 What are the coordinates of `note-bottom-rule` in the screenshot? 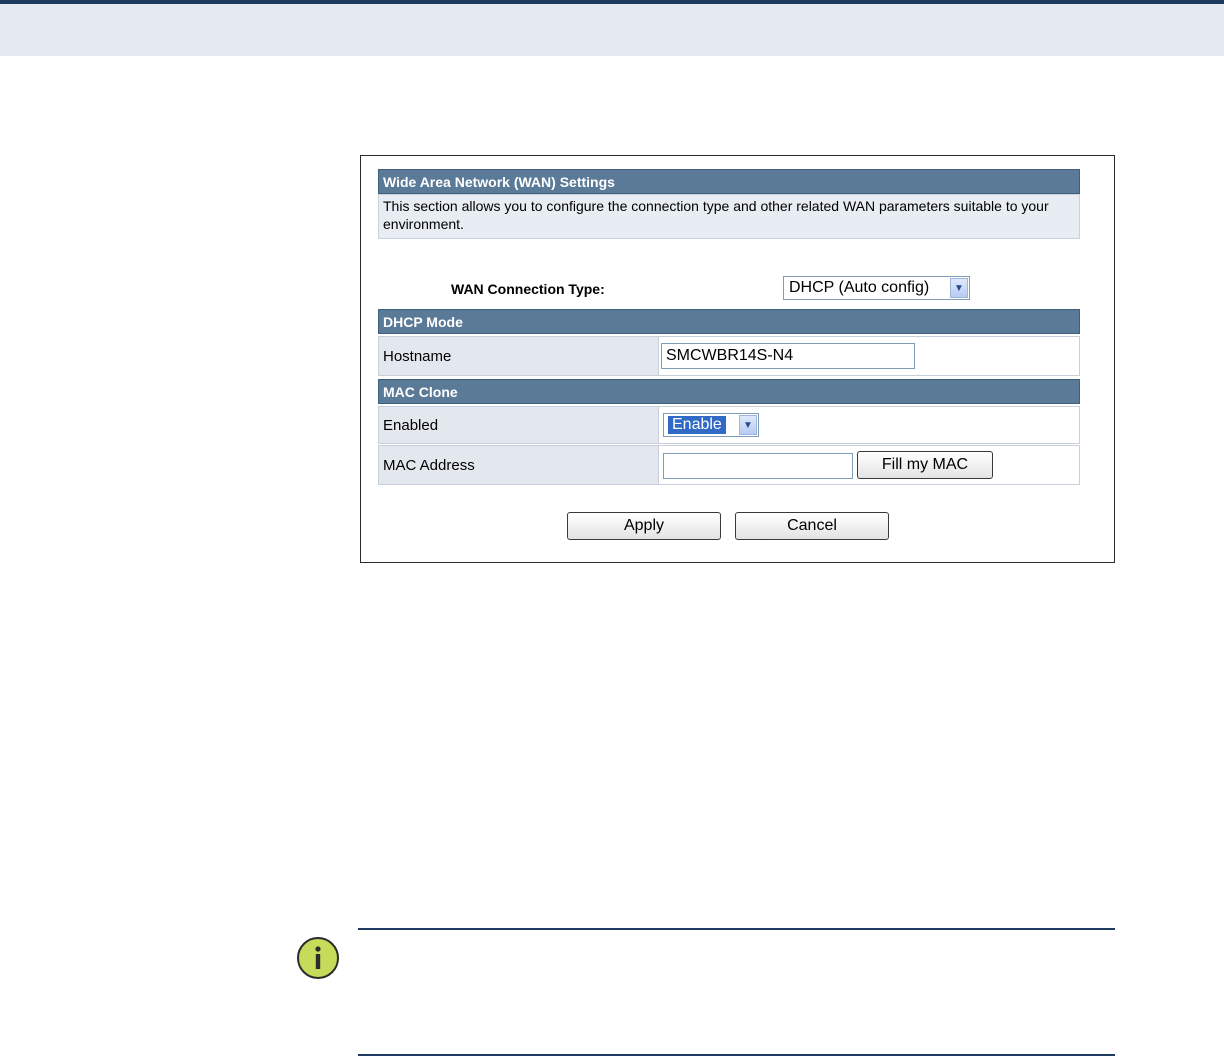 It's located at (736, 1055).